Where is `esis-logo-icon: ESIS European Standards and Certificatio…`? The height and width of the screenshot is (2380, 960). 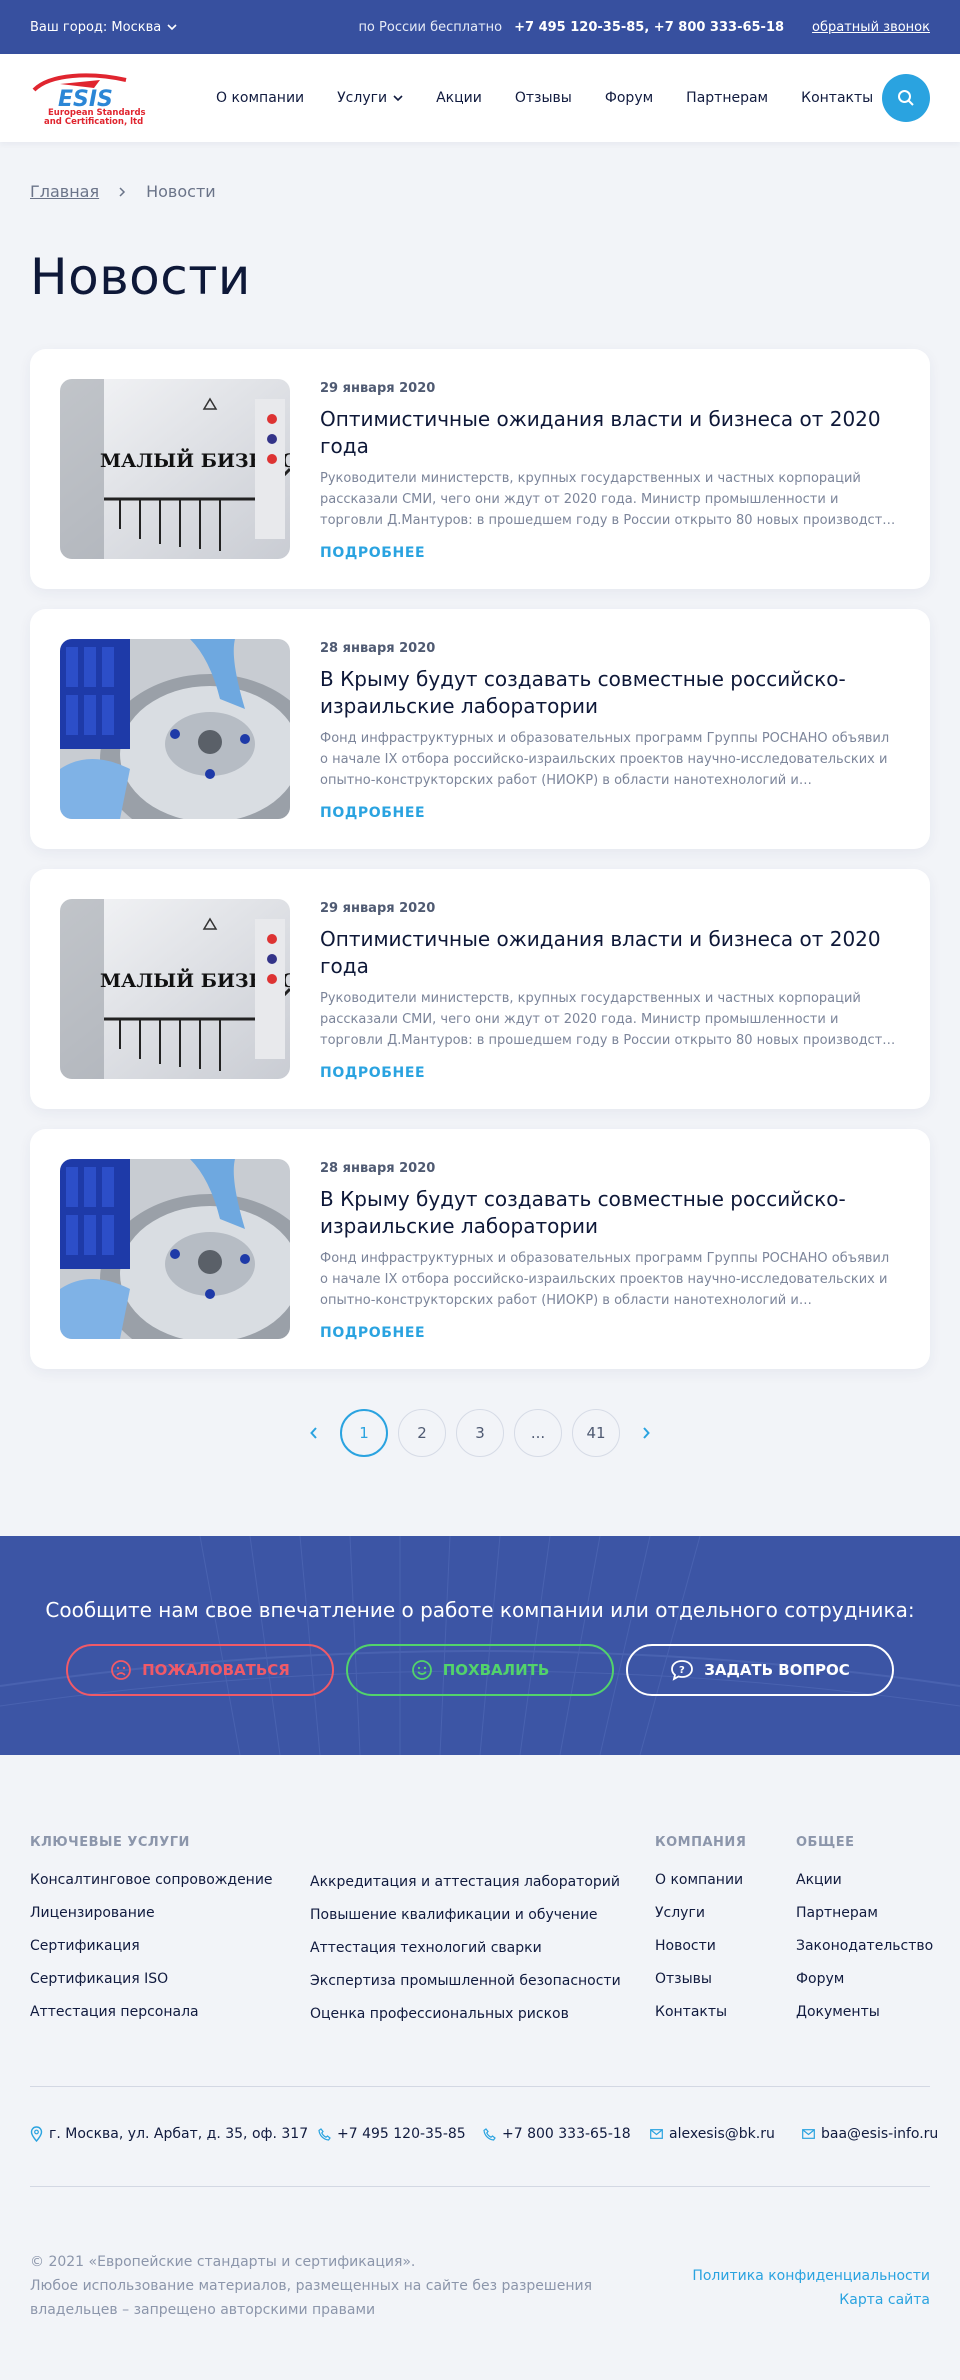 esis-logo-icon: ESIS European Standards and Certificatio… is located at coordinates (89, 100).